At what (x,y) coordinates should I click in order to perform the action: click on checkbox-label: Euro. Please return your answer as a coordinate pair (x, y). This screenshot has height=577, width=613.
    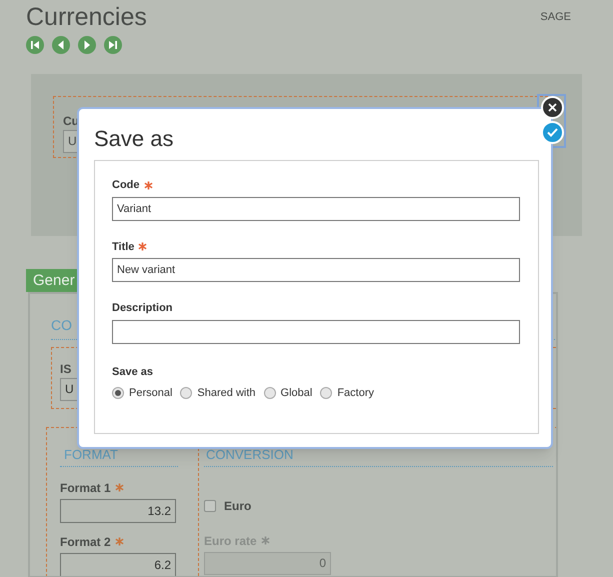
    Looking at the image, I should click on (238, 506).